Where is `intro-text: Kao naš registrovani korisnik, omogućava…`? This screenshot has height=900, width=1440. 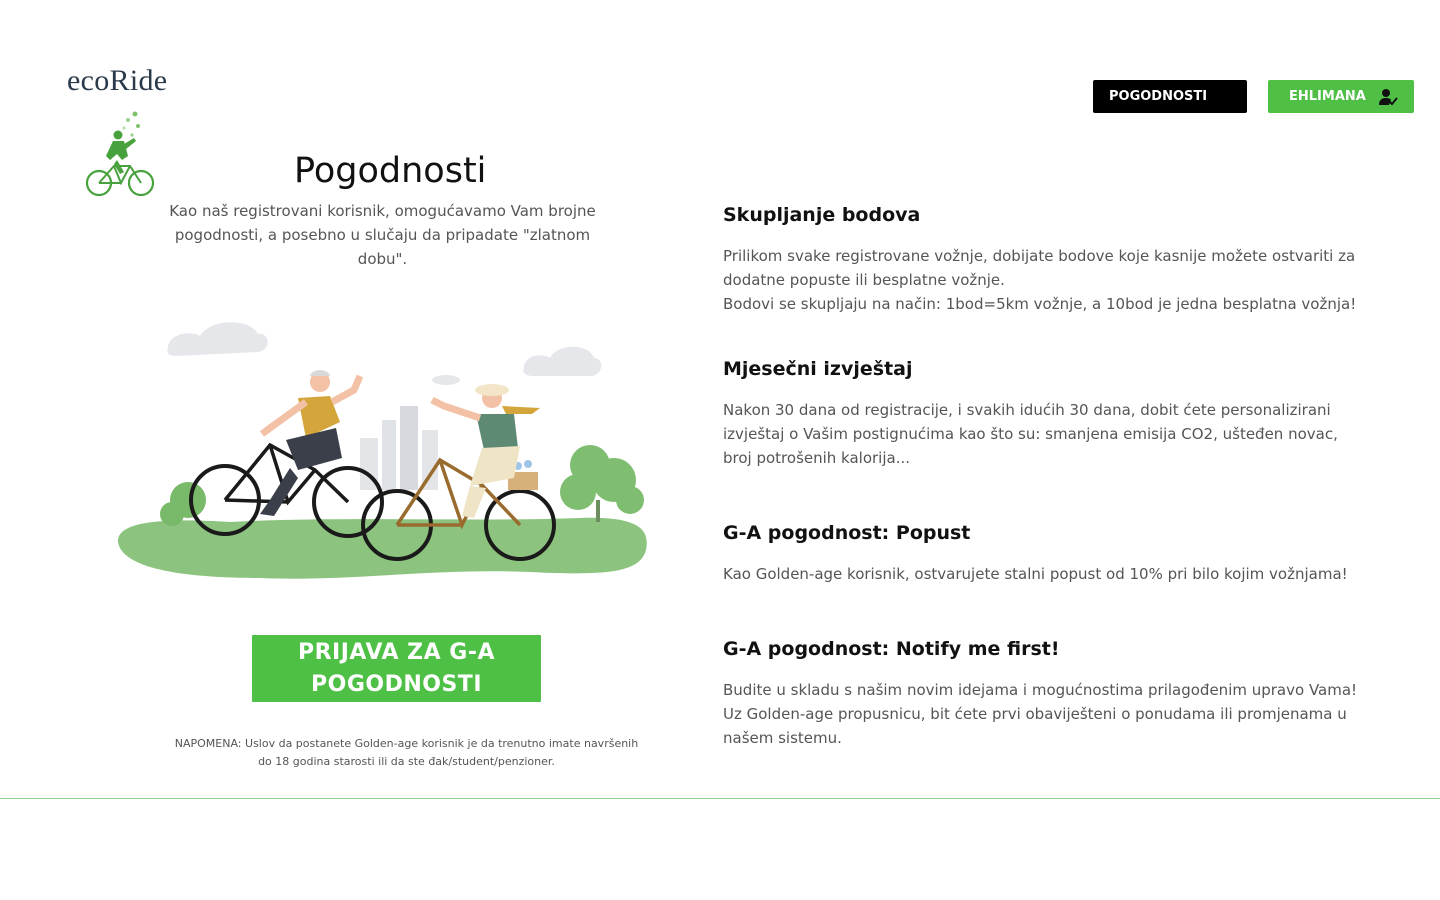
intro-text: Kao naš registrovani korisnik, omogućava… is located at coordinates (382, 235).